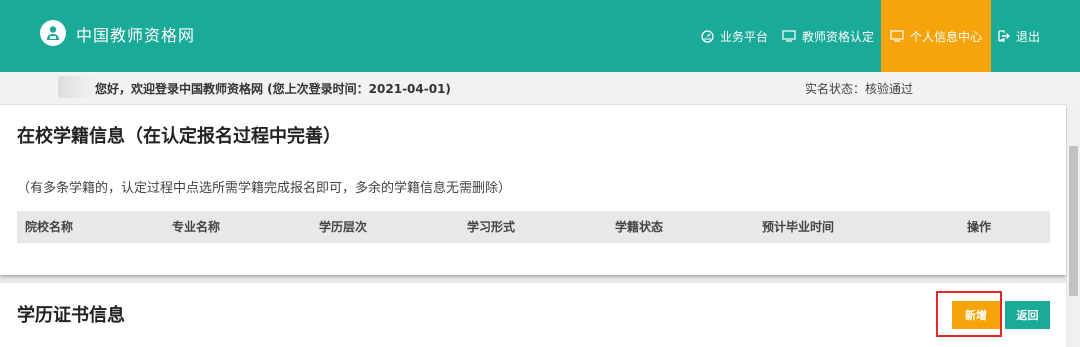 Image resolution: width=1080 pixels, height=347 pixels. Describe the element at coordinates (343, 227) in the screenshot. I see `column-header: 学历层次` at that location.